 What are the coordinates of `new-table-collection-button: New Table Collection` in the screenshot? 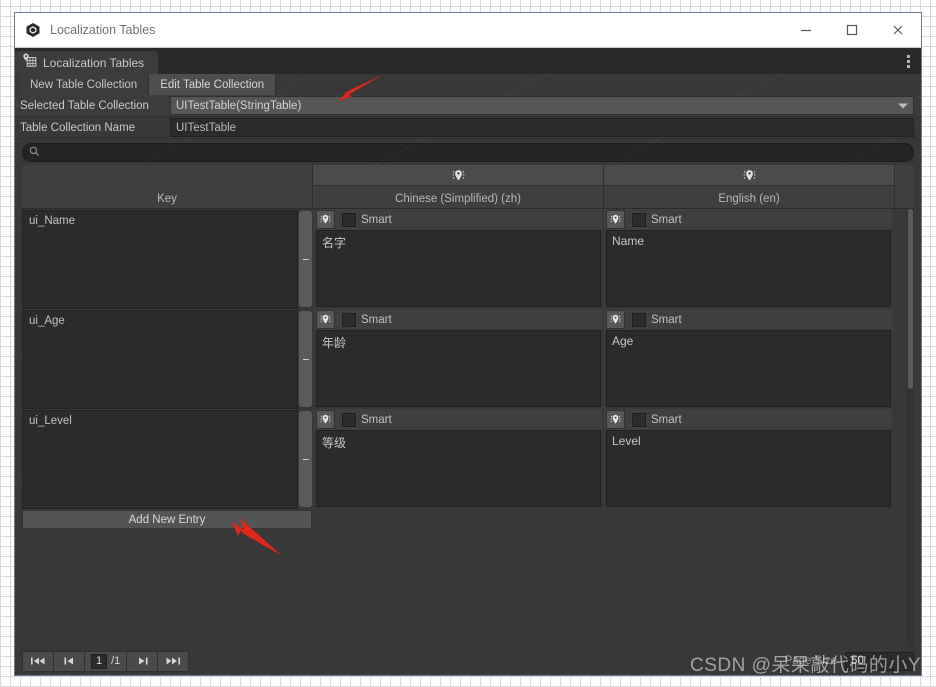 It's located at (84, 84).